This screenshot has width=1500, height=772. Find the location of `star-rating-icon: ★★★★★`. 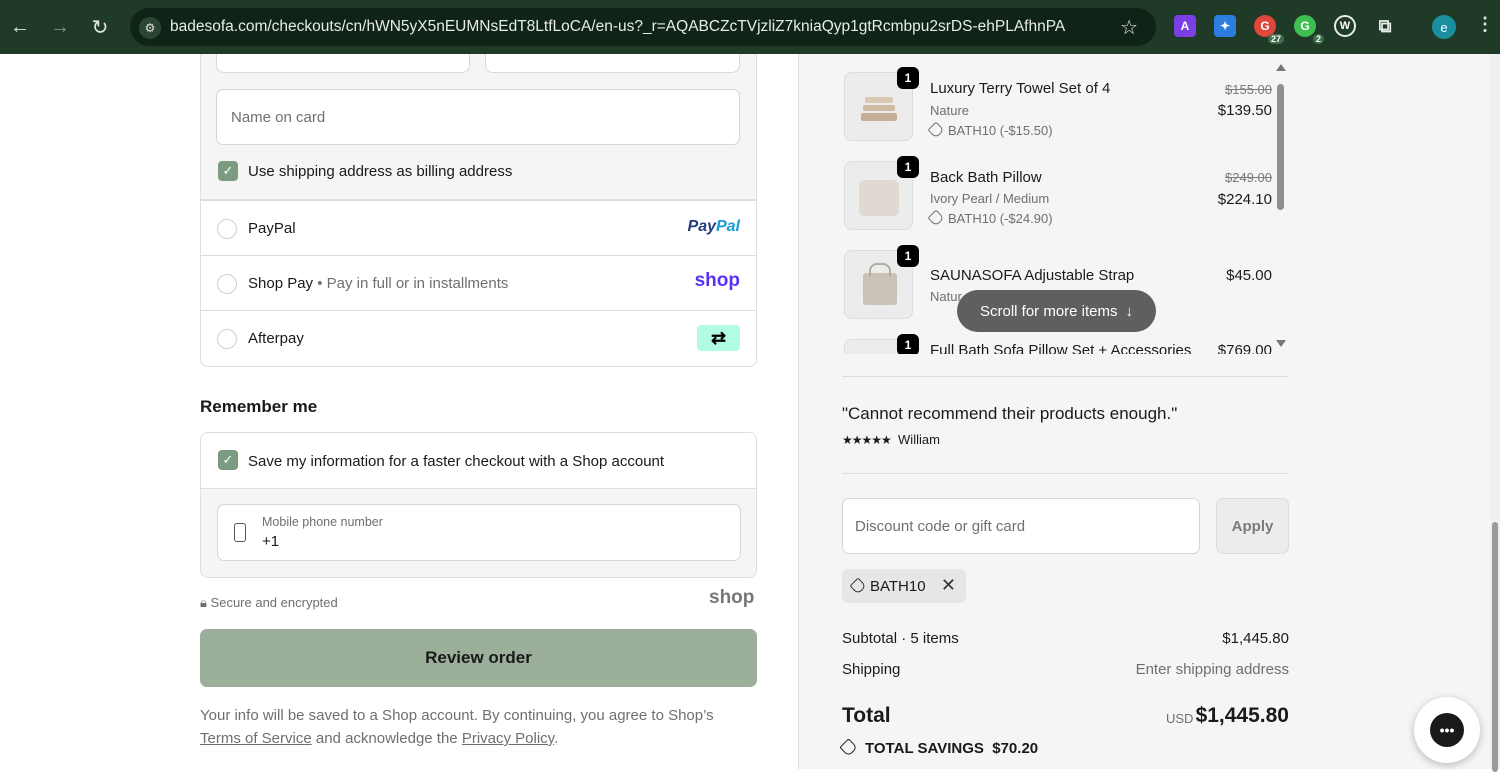

star-rating-icon: ★★★★★ is located at coordinates (867, 440).